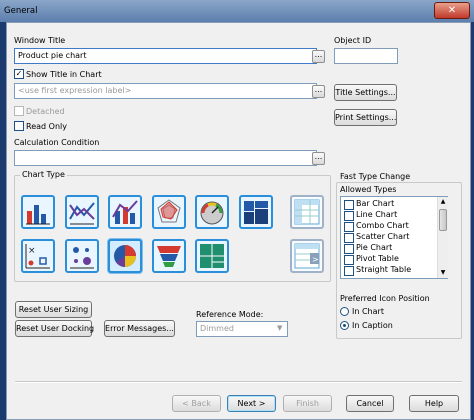 This screenshot has width=474, height=420. Describe the element at coordinates (280, 328) in the screenshot. I see `chevron-down-icon: ▼` at that location.